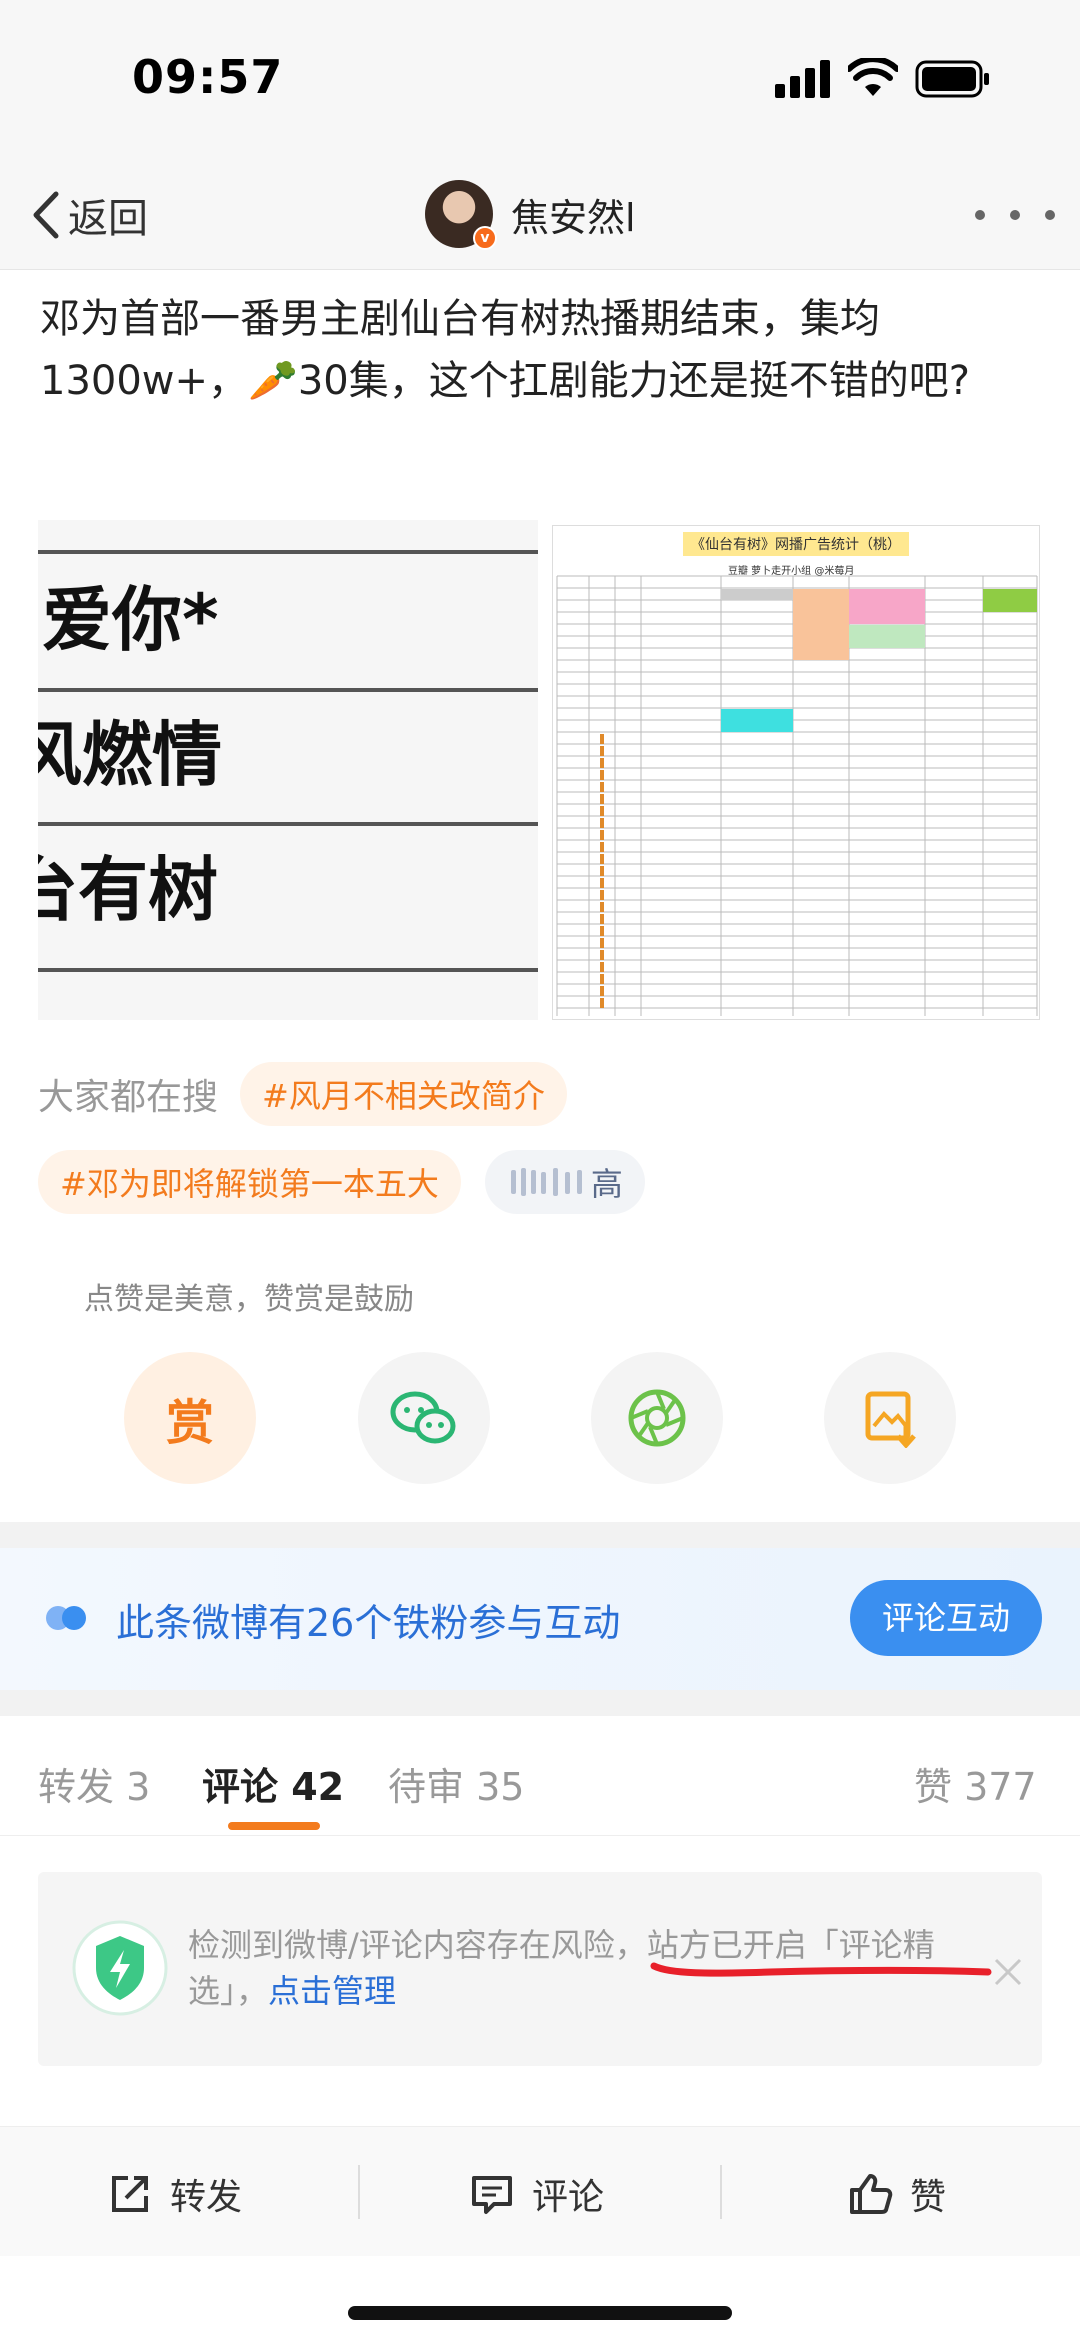 This screenshot has width=1080, height=2341. I want to click on manage-link: 点击管理, so click(332, 1991).